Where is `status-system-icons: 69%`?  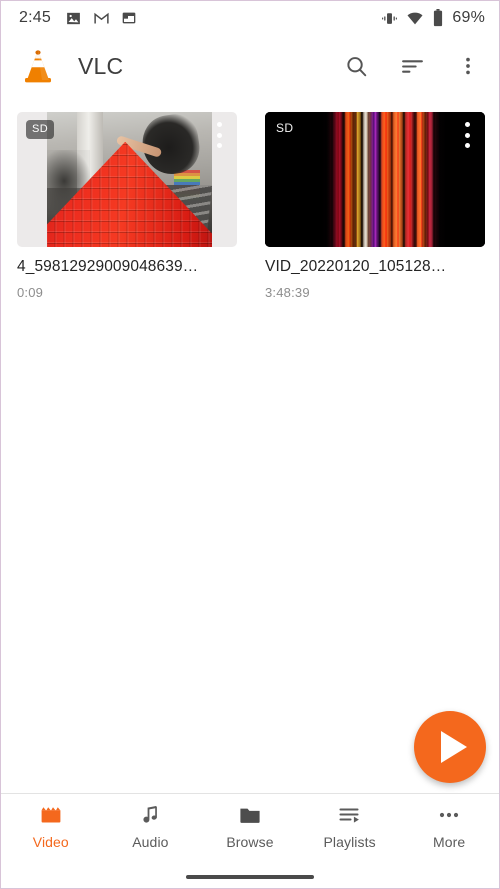 status-system-icons: 69% is located at coordinates (433, 18).